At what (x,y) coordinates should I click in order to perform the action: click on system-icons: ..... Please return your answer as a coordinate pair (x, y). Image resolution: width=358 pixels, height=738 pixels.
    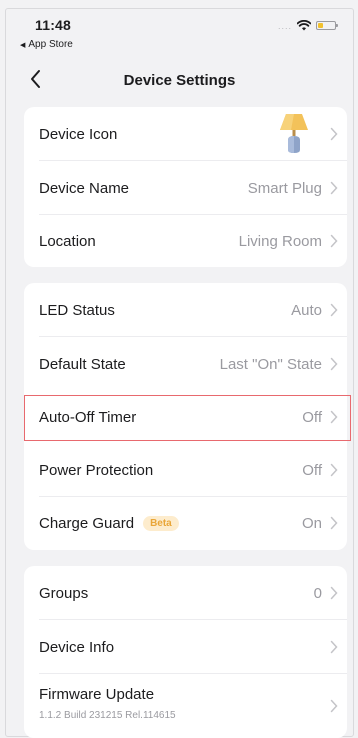
    Looking at the image, I should click on (307, 25).